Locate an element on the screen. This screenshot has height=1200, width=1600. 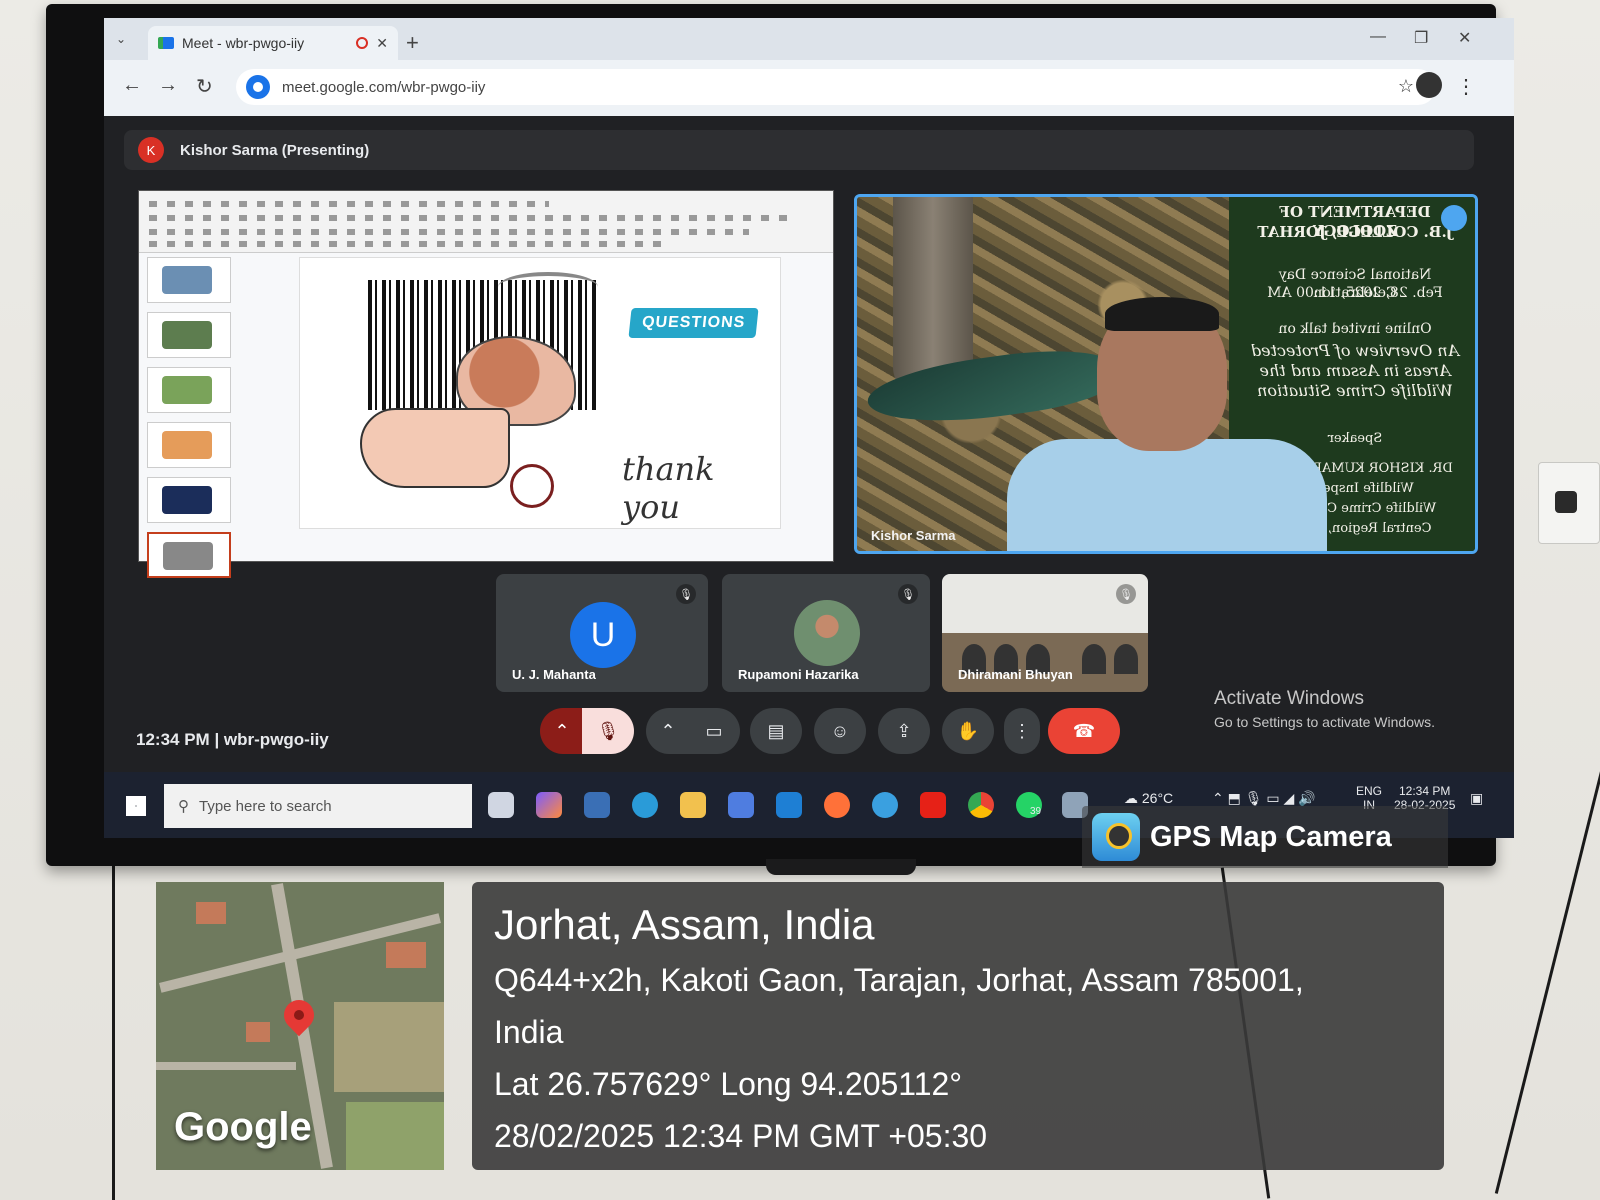
edge-icon is located at coordinates (645, 805).